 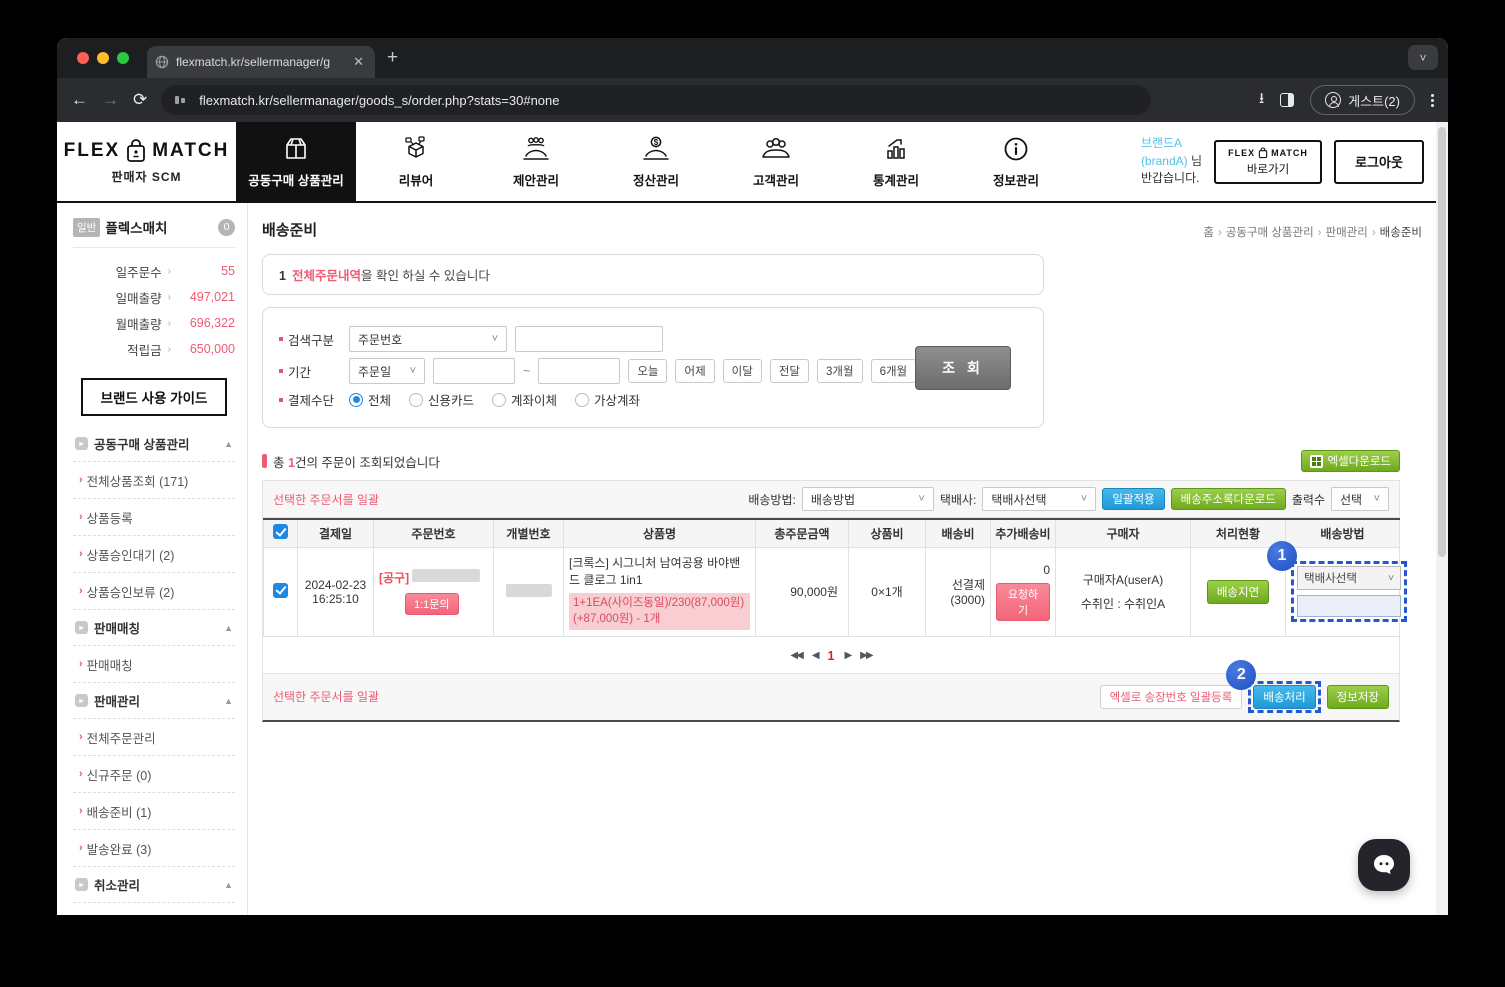 What do you see at coordinates (648, 371) in the screenshot?
I see `quick-today-button: 오늘` at bounding box center [648, 371].